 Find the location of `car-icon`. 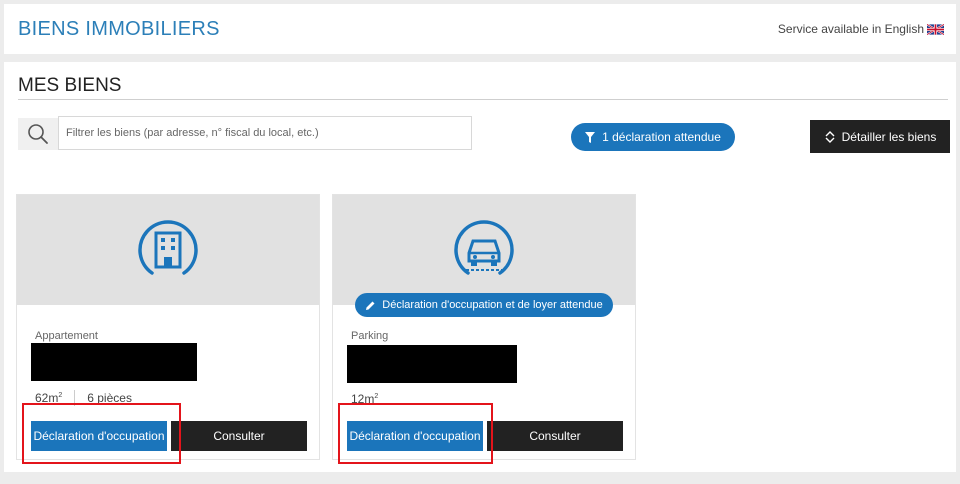

car-icon is located at coordinates (484, 247).